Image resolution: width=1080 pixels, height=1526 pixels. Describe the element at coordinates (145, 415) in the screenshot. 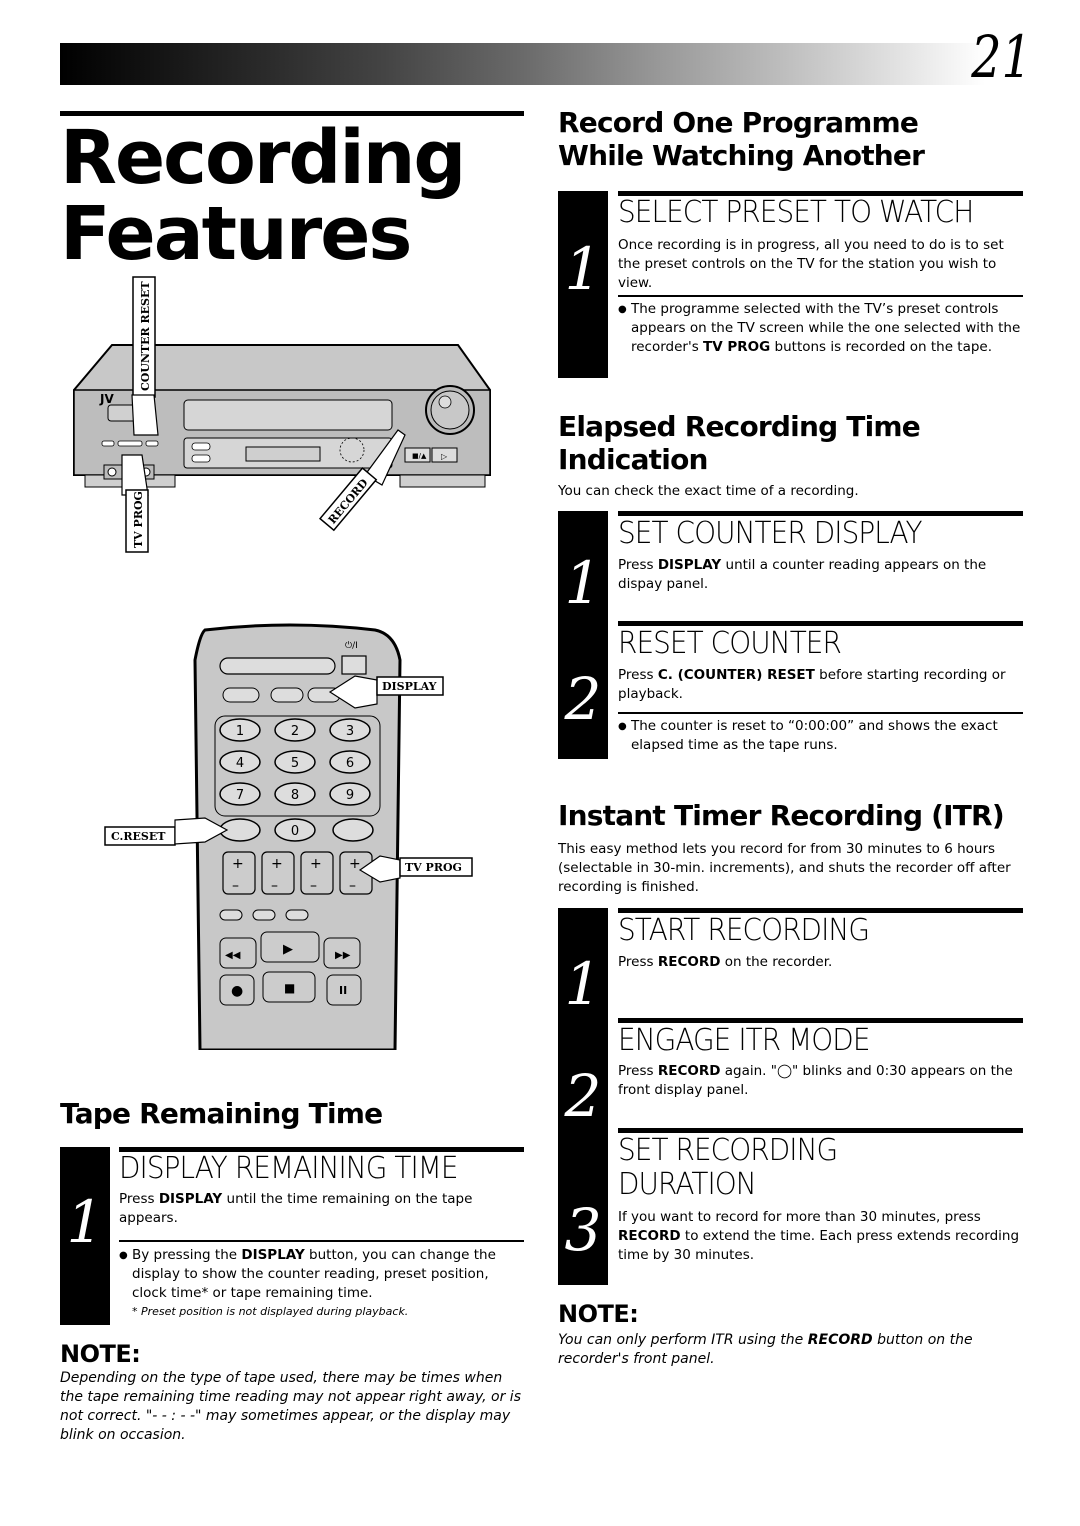

I see `hand-pointer-icon` at that location.